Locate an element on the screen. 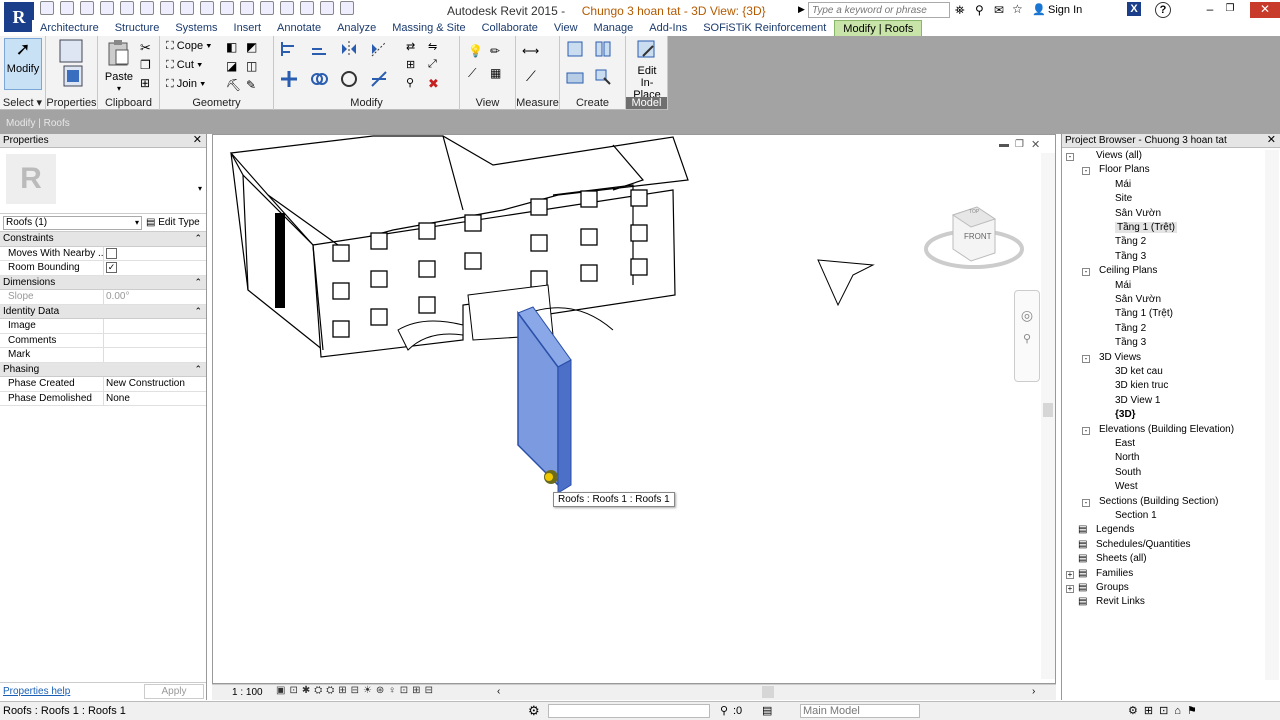 This screenshot has height=720, width=1280. create-group-icon is located at coordinates (575, 77).